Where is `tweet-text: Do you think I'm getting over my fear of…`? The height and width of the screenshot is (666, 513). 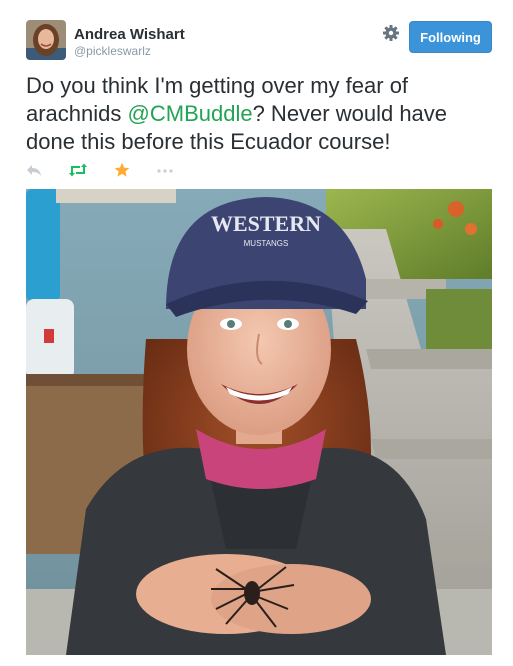
tweet-text: Do you think I'm getting over my fear of… is located at coordinates (261, 114).